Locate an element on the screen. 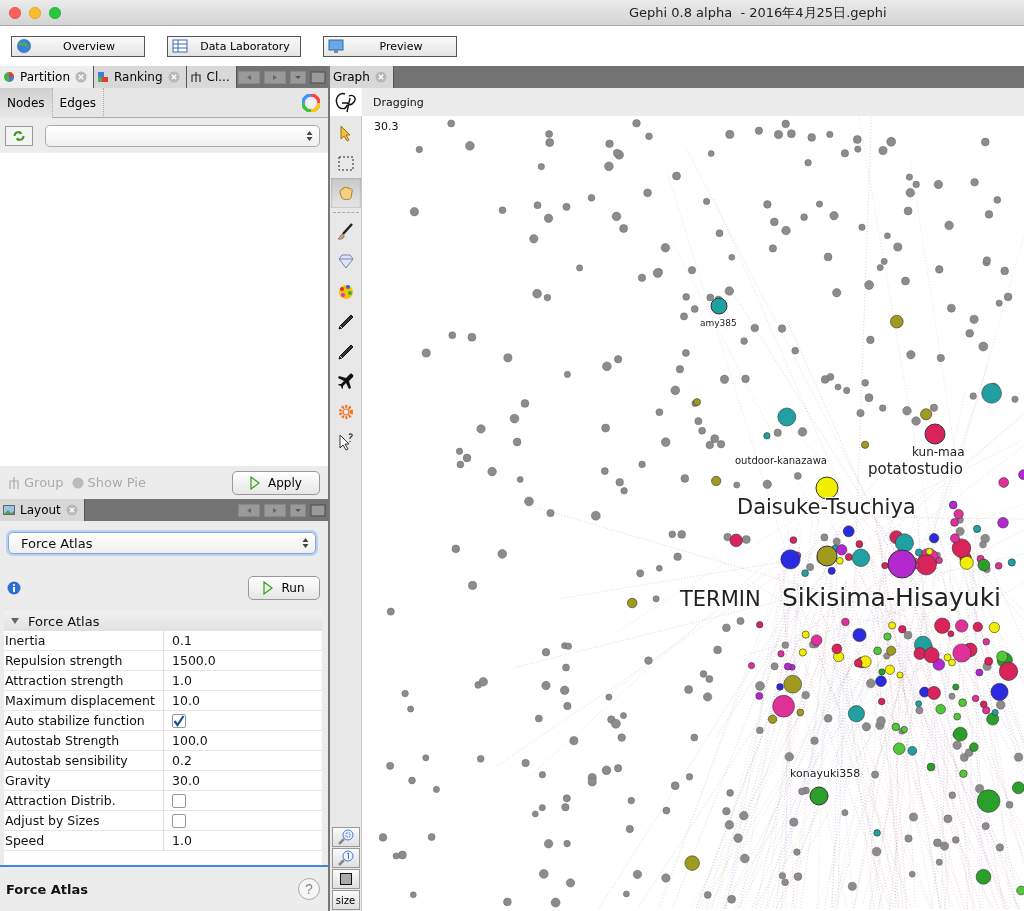 The width and height of the screenshot is (1024, 911). property-name: Auto stabilize function is located at coordinates (84, 721).